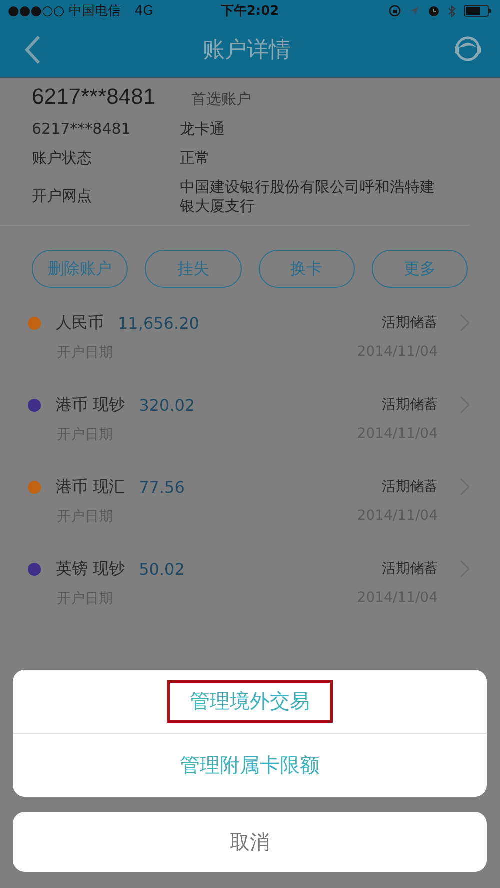 This screenshot has height=888, width=500. What do you see at coordinates (91, 487) in the screenshot?
I see `currency-name: 港币 现汇` at bounding box center [91, 487].